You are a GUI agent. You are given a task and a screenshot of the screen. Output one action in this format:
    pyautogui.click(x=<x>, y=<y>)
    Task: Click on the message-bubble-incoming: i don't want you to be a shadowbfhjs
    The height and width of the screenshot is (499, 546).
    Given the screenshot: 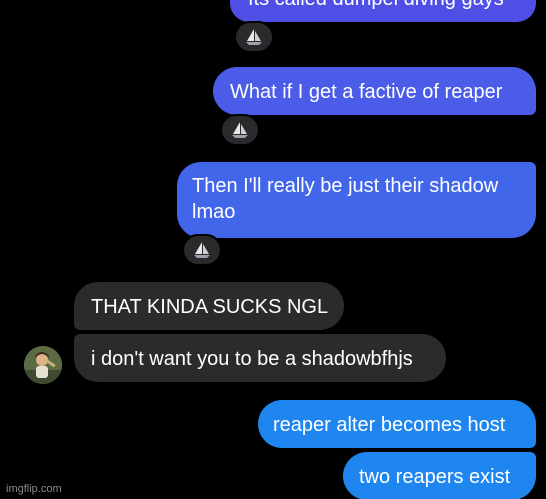 What is the action you would take?
    pyautogui.click(x=260, y=358)
    